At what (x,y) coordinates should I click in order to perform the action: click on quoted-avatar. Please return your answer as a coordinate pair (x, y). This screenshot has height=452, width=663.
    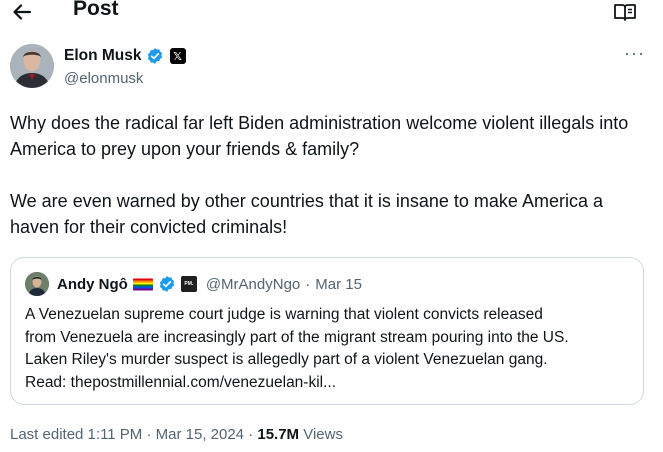
    Looking at the image, I should click on (37, 284).